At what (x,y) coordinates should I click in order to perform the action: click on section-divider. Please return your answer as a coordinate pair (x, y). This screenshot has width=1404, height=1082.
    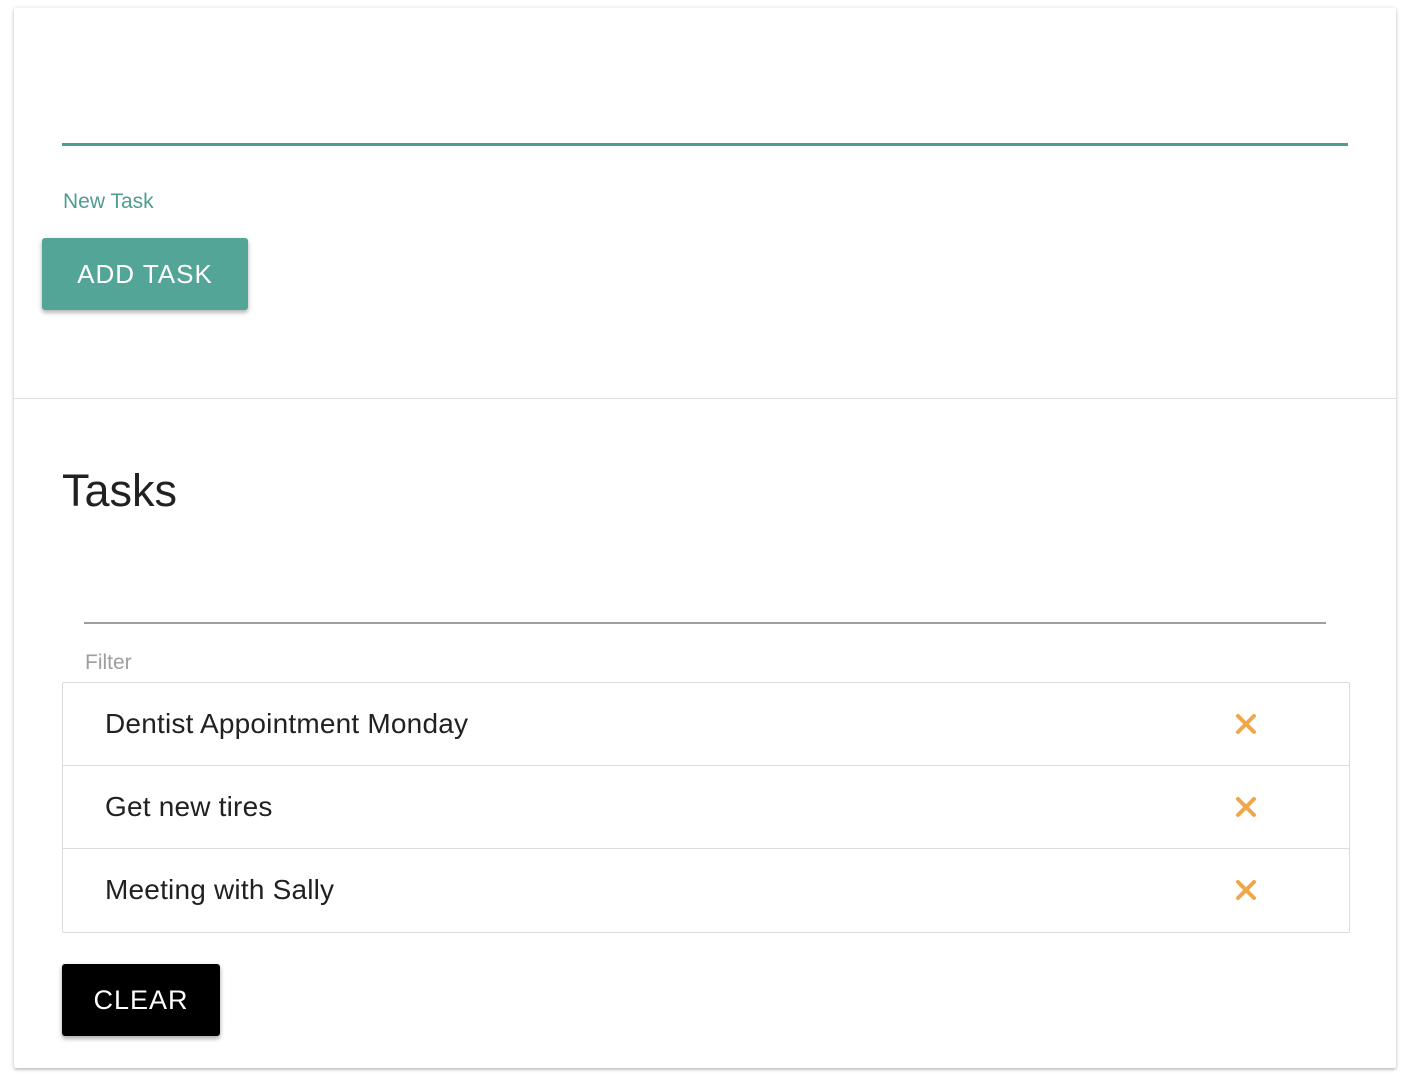
    Looking at the image, I should click on (705, 398).